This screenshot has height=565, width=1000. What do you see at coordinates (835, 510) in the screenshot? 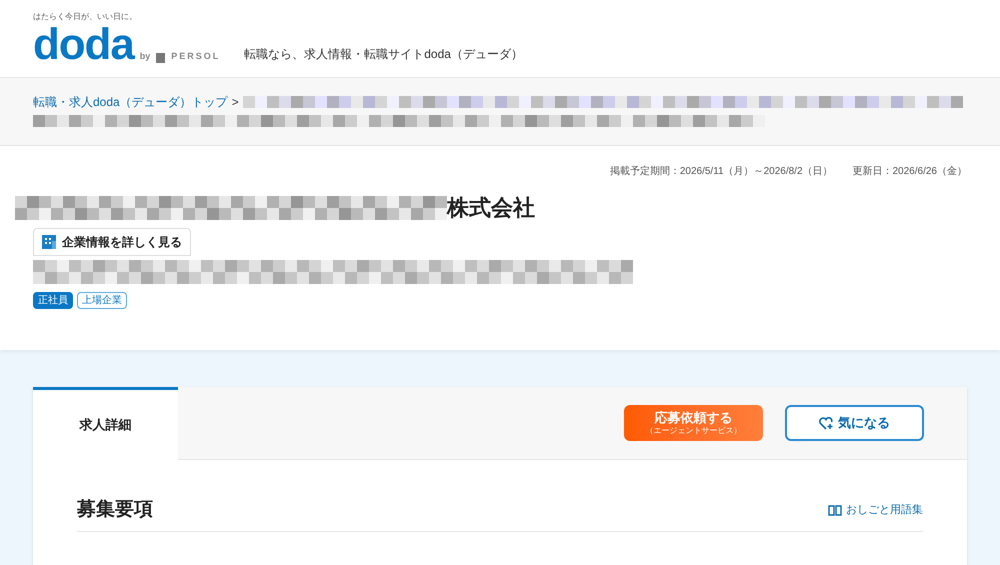
I see `book-icon` at bounding box center [835, 510].